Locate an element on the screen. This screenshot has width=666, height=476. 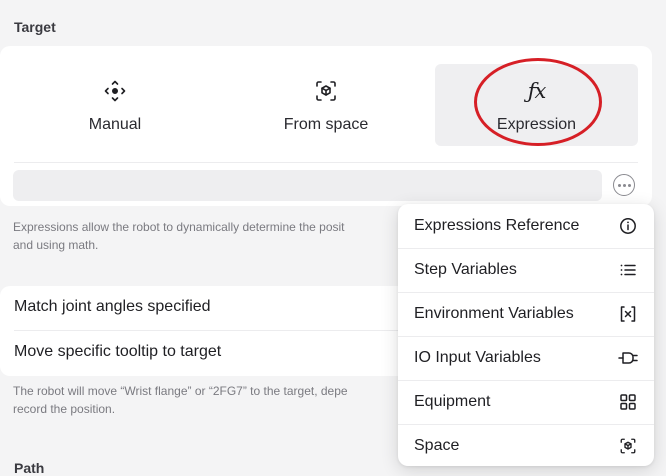
mode-expression-button: ƒx Expression is located at coordinates (536, 105).